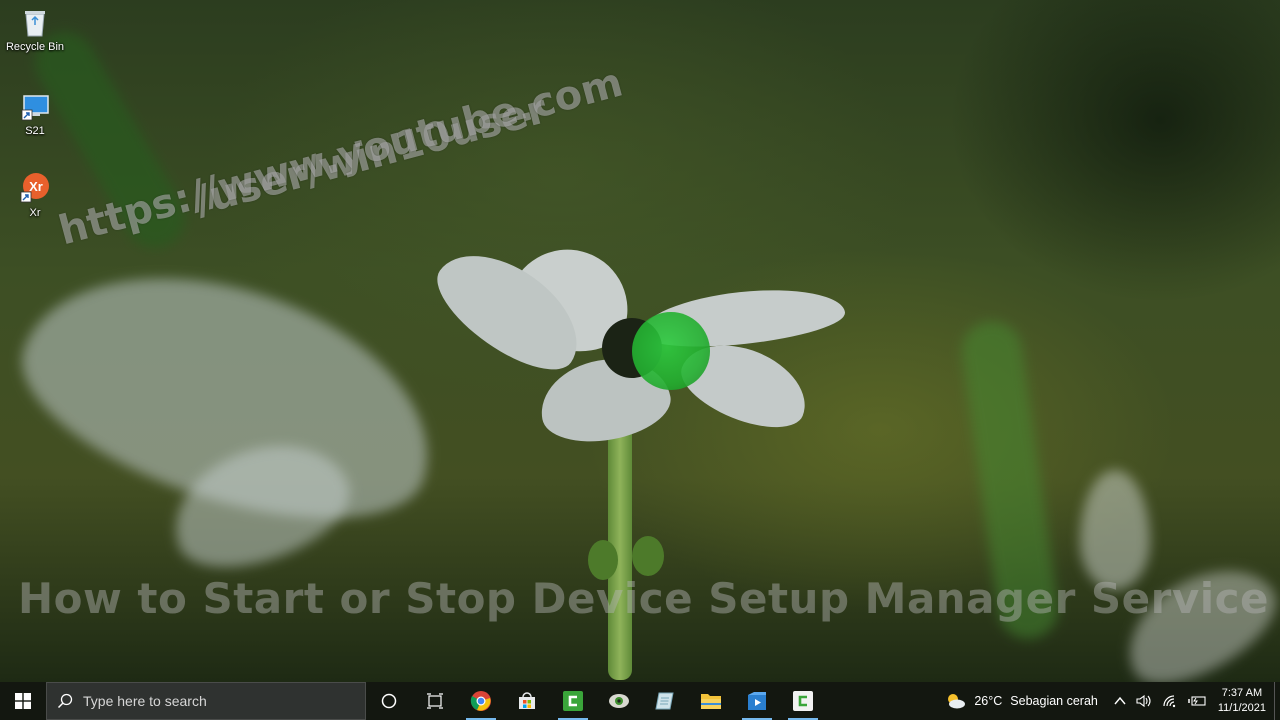 The height and width of the screenshot is (720, 1280). I want to click on search-box, so click(206, 701).